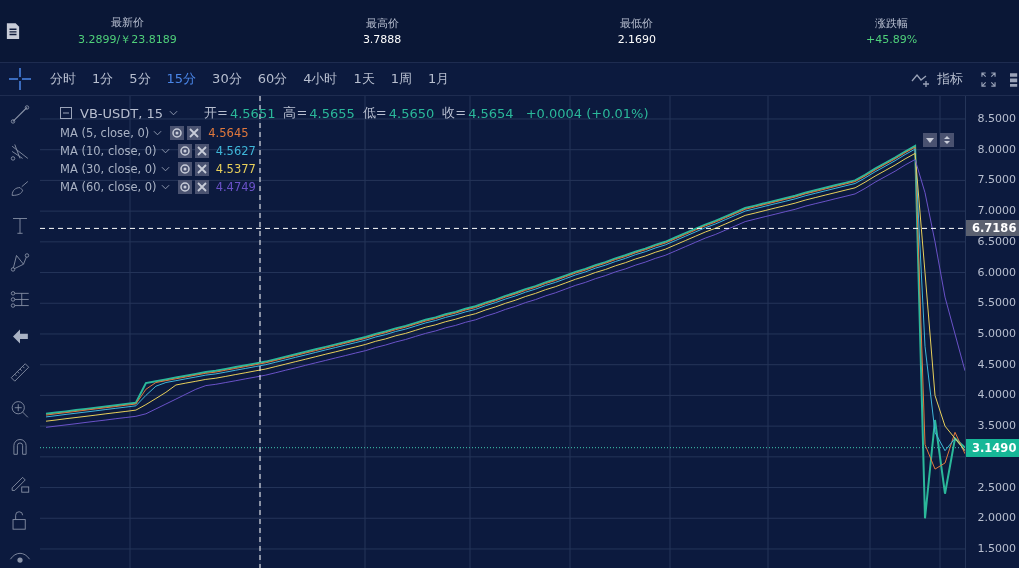 The image size is (1019, 568). What do you see at coordinates (20, 262) in the screenshot?
I see `pattern-icon` at bounding box center [20, 262].